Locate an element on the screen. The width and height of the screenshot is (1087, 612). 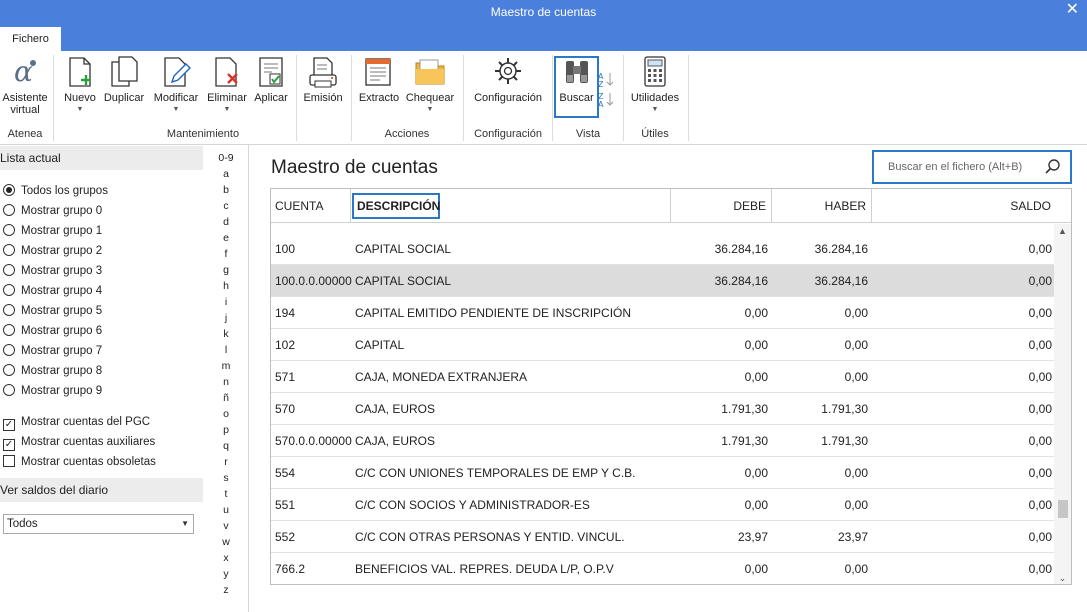
radio-todos-grupos: Todos los grupos is located at coordinates (55, 192).